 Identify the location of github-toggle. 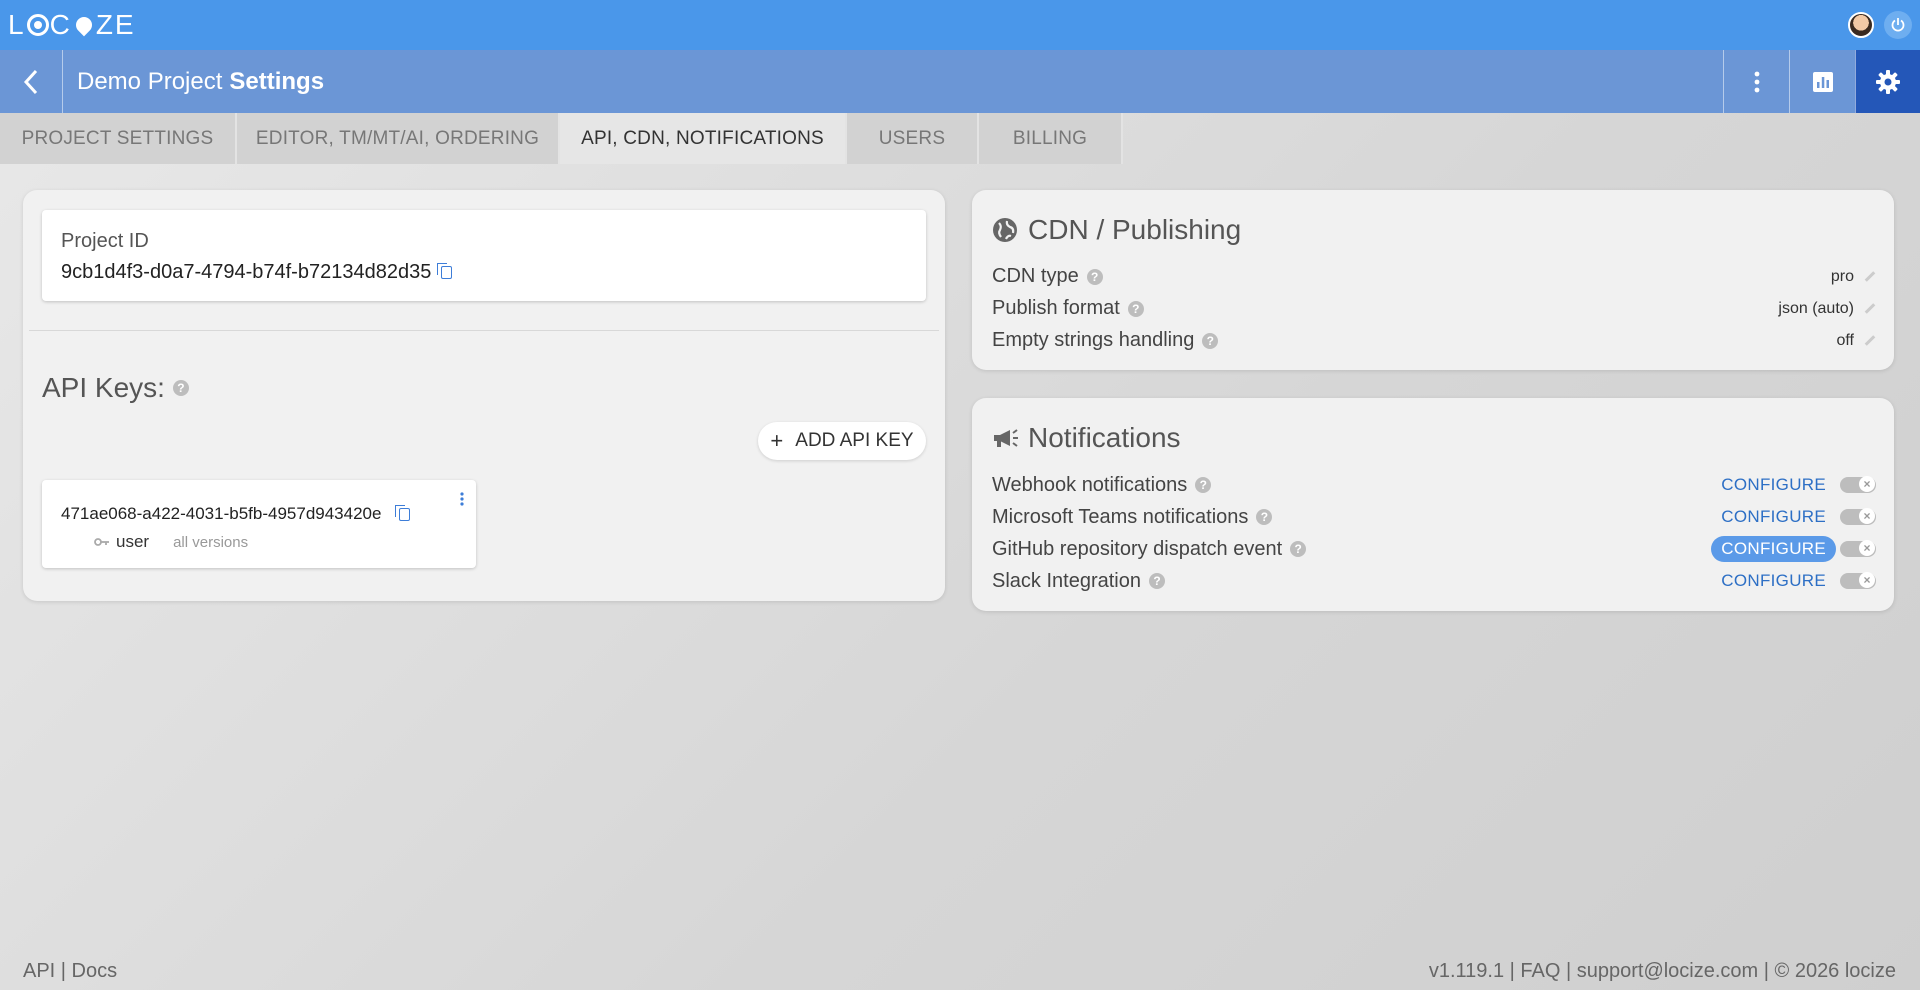
(1858, 548).